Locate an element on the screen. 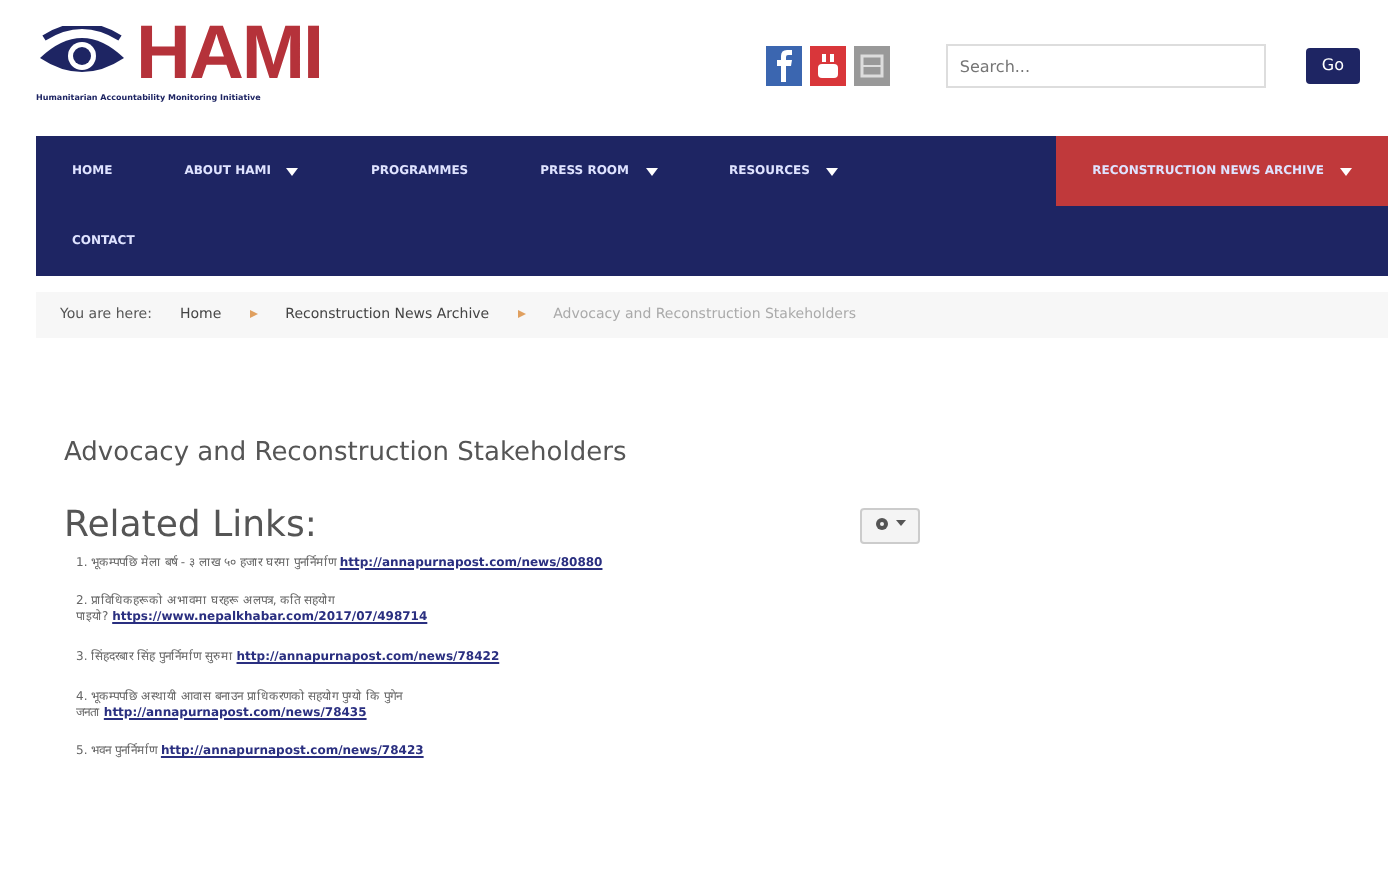 This screenshot has height=882, width=1388. youtube-icon is located at coordinates (827, 66).